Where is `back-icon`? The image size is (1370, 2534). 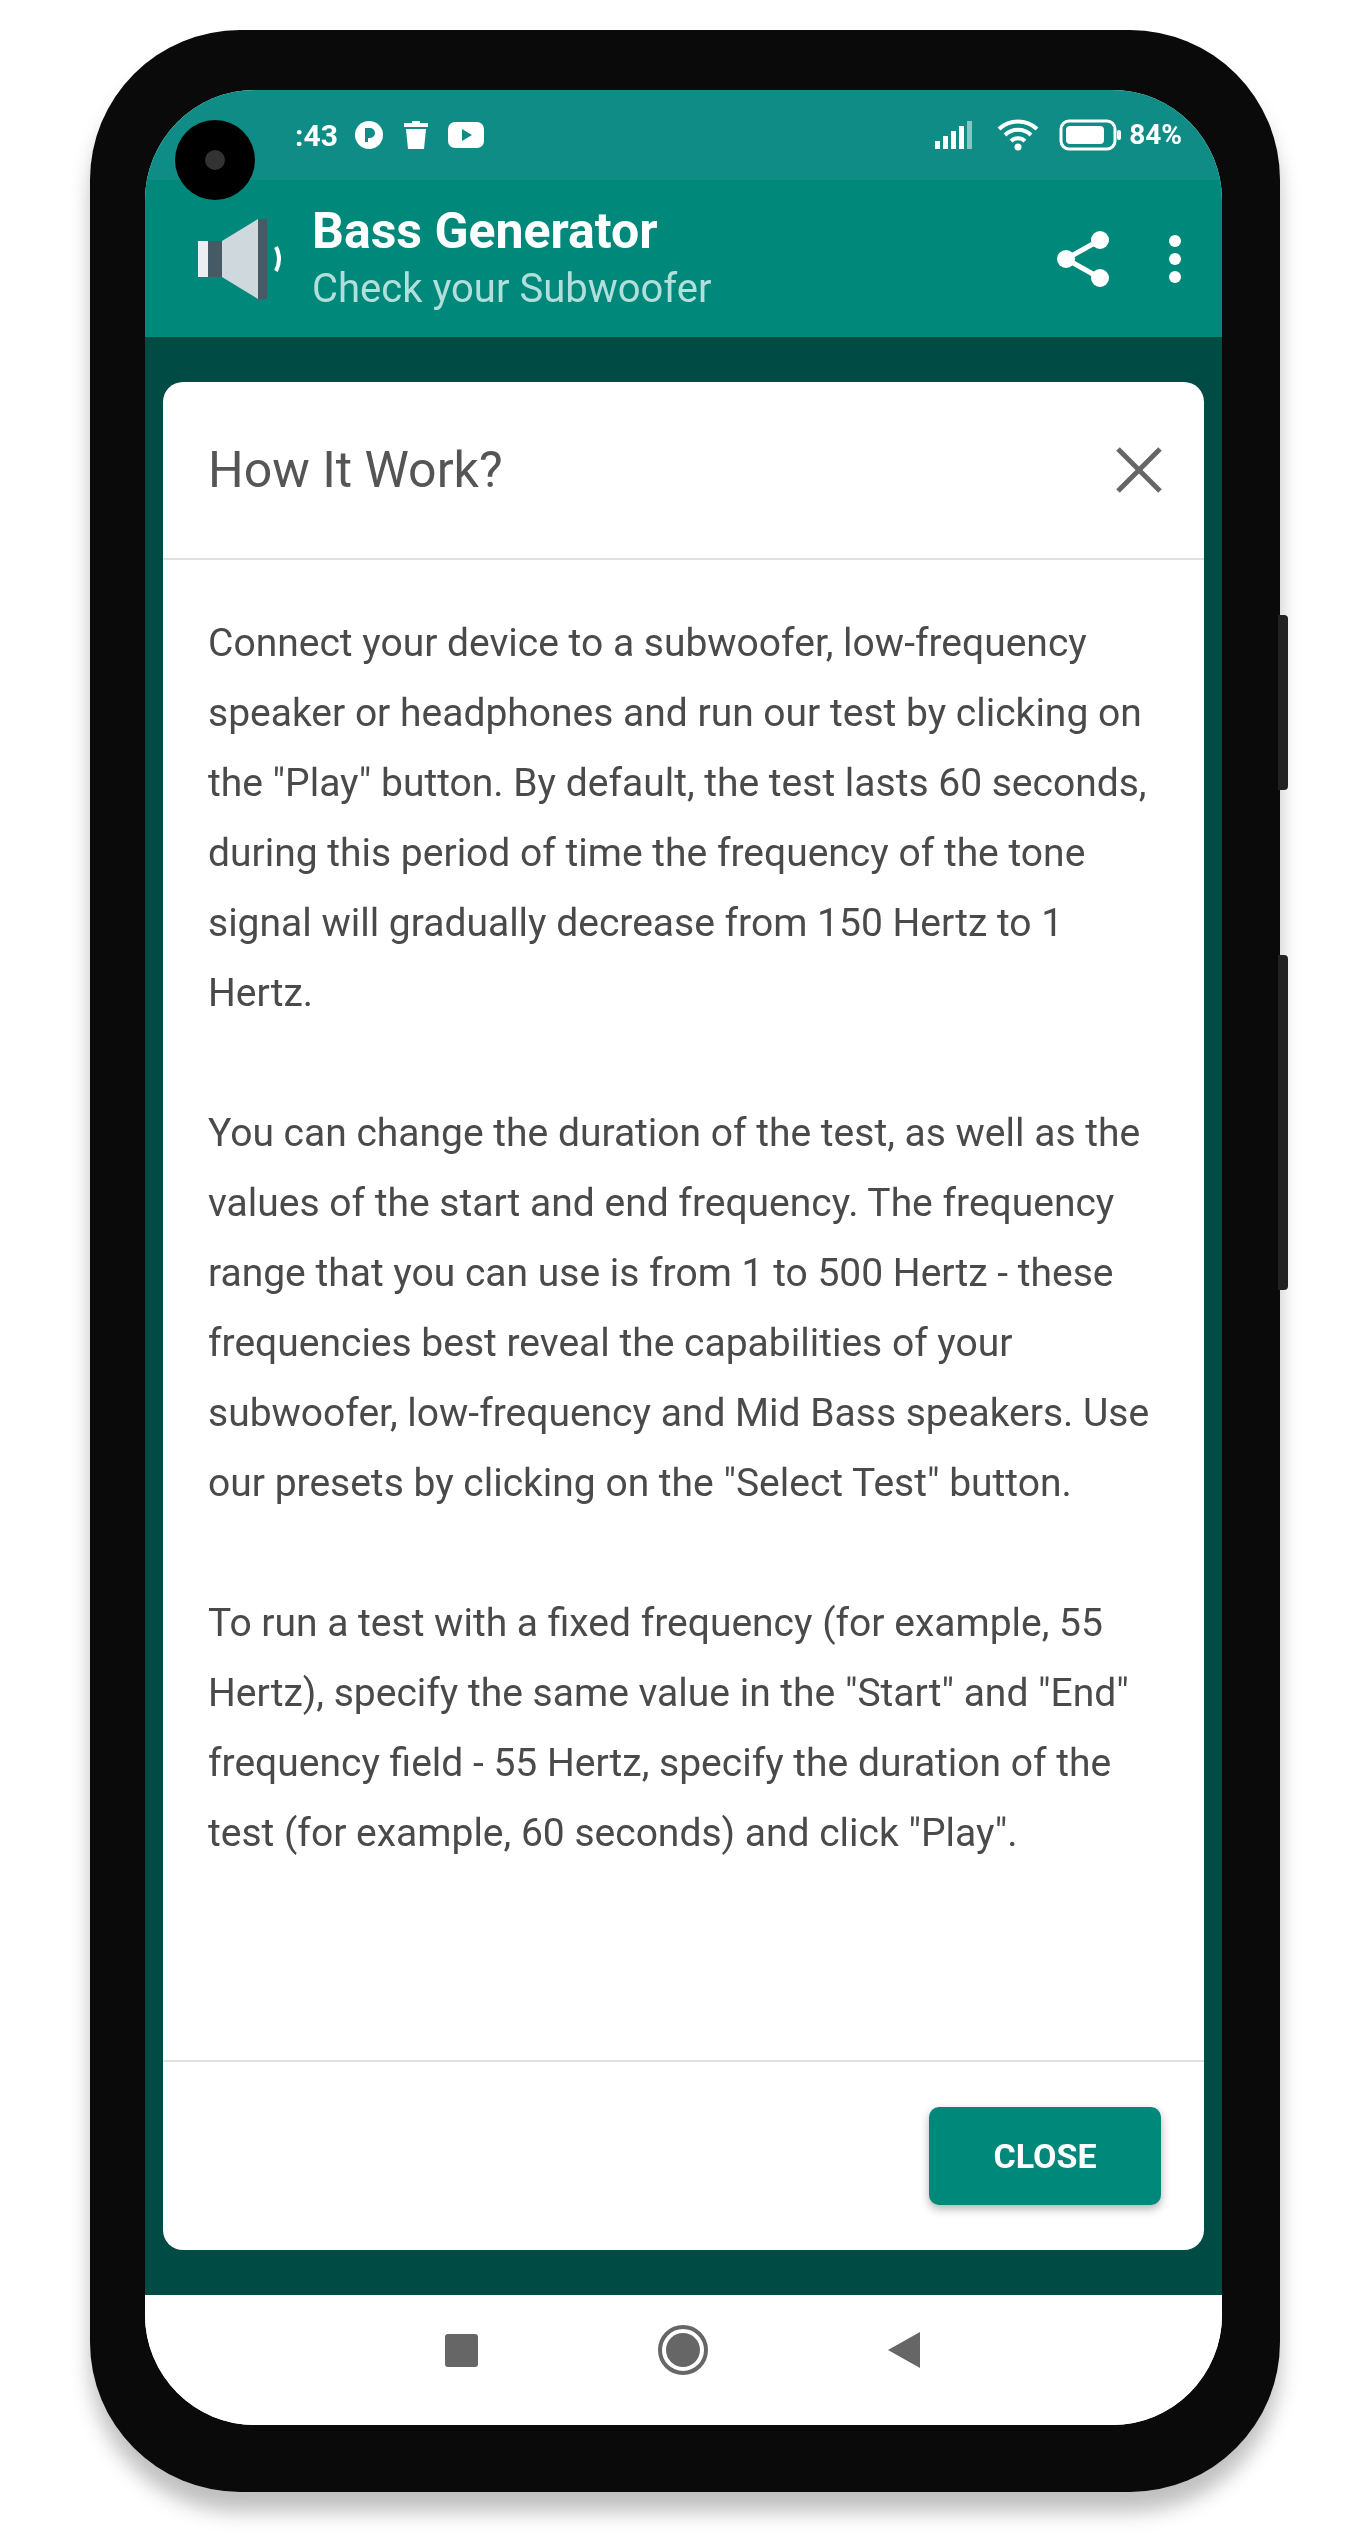
back-icon is located at coordinates (905, 2350).